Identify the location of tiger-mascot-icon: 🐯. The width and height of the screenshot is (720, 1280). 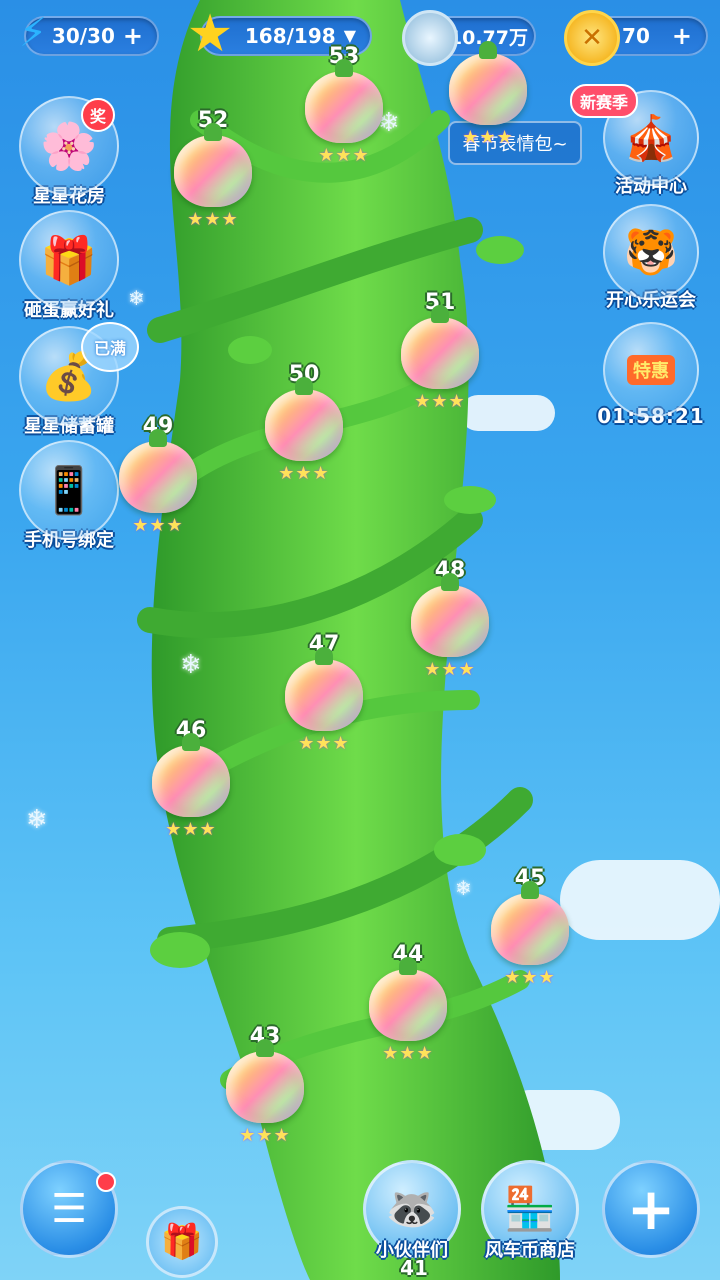
(651, 252).